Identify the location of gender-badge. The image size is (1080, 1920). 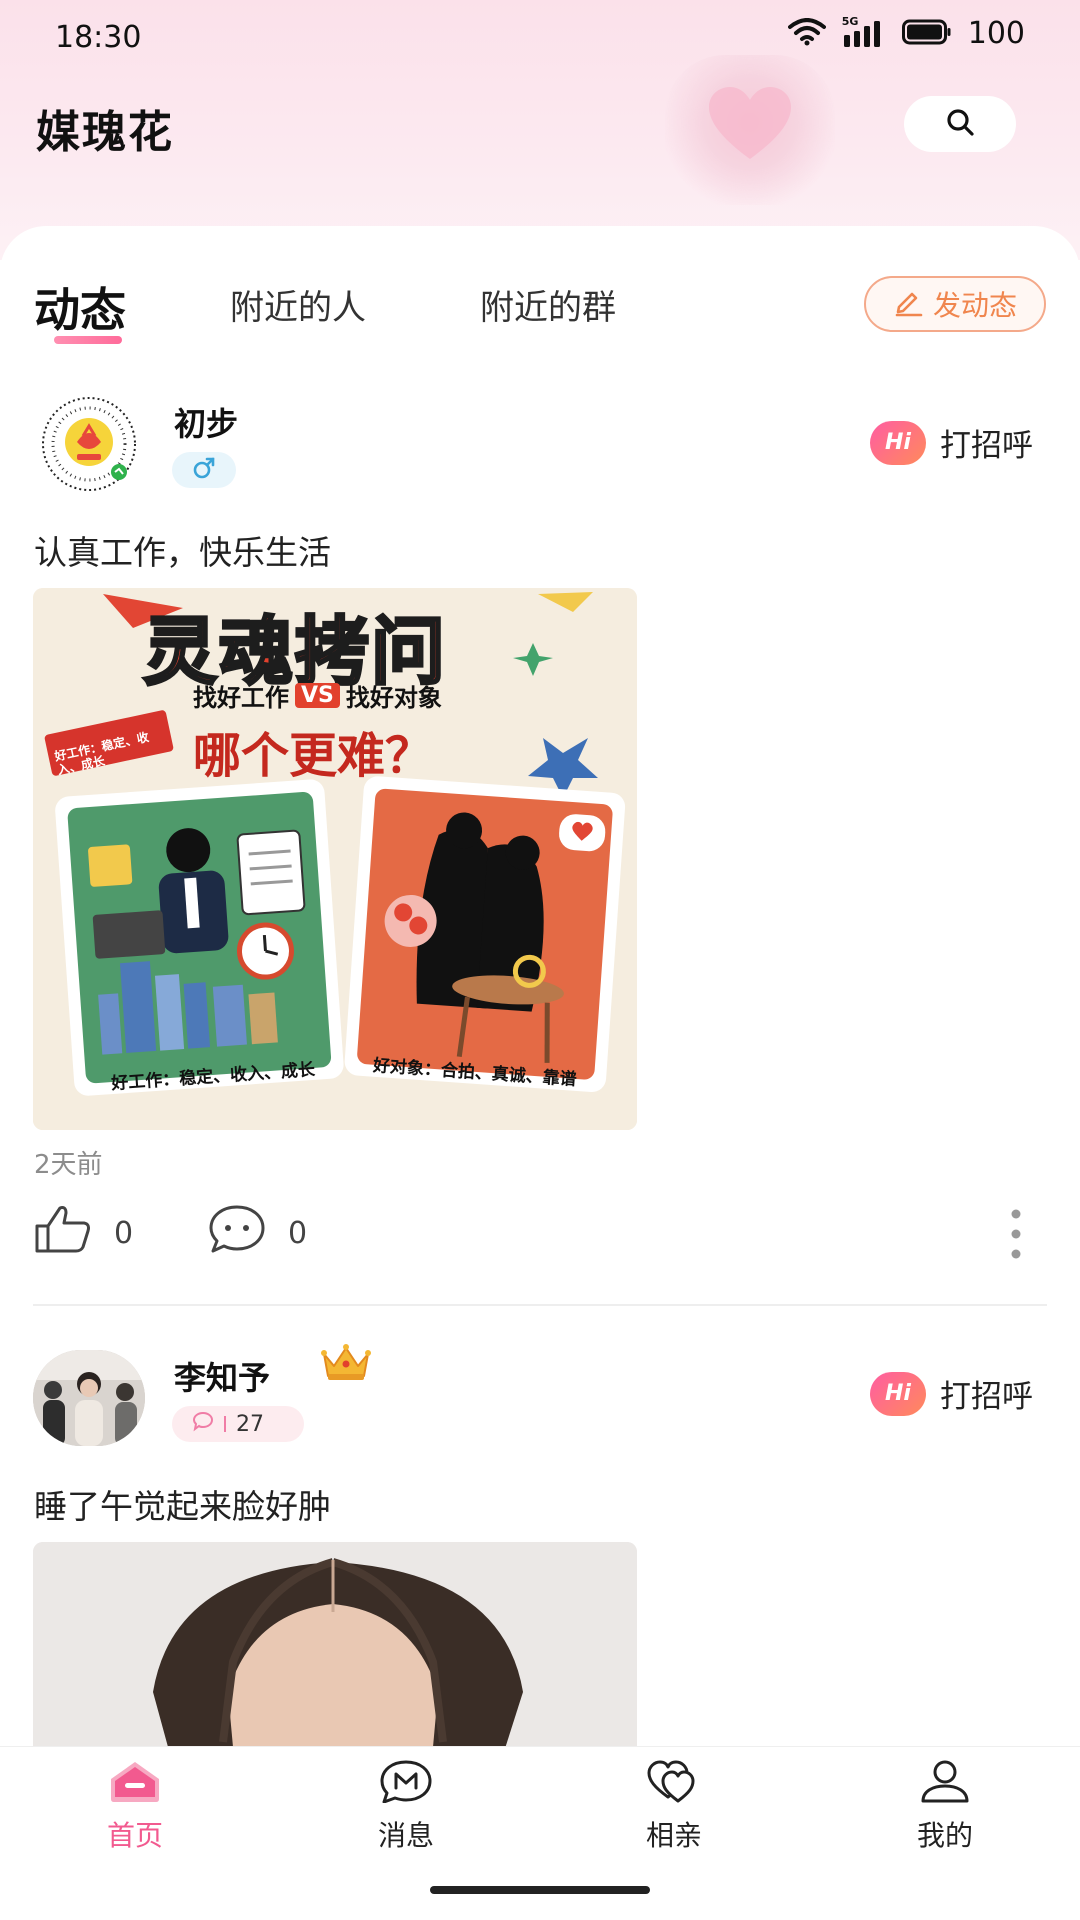
(204, 470).